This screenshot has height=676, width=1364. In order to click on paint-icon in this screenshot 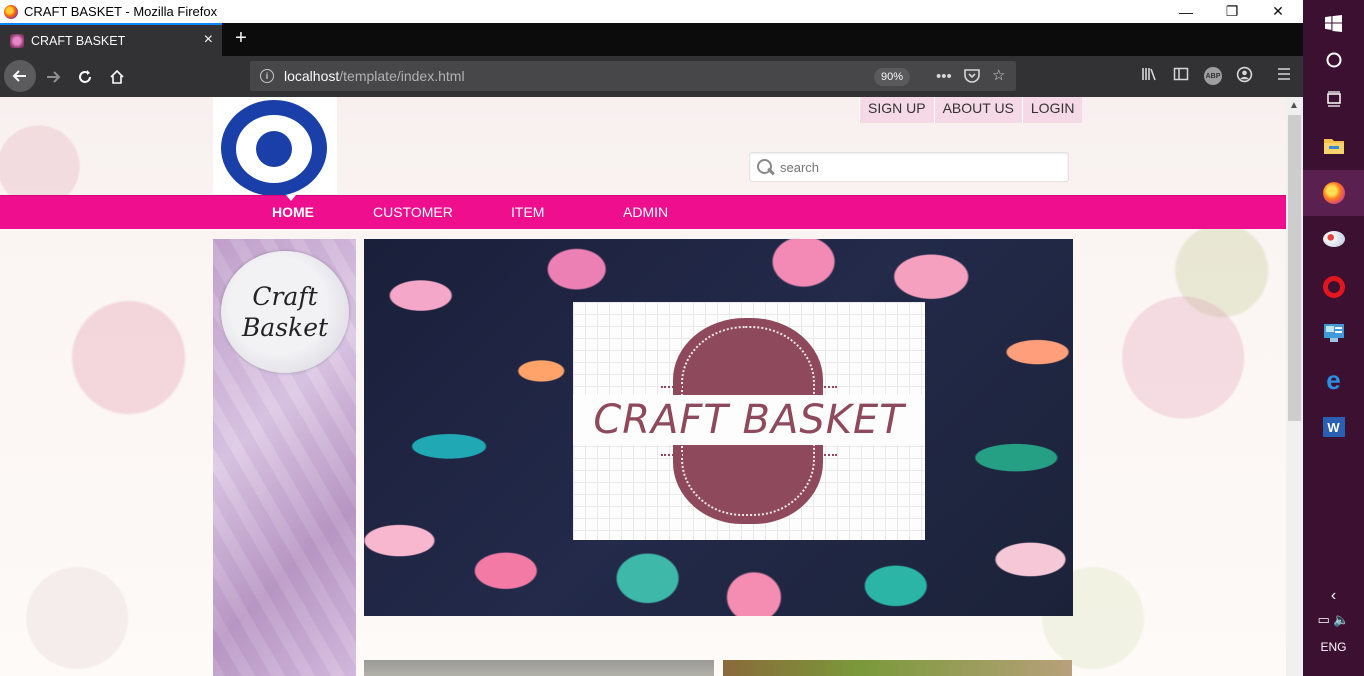, I will do `click(1333, 239)`.